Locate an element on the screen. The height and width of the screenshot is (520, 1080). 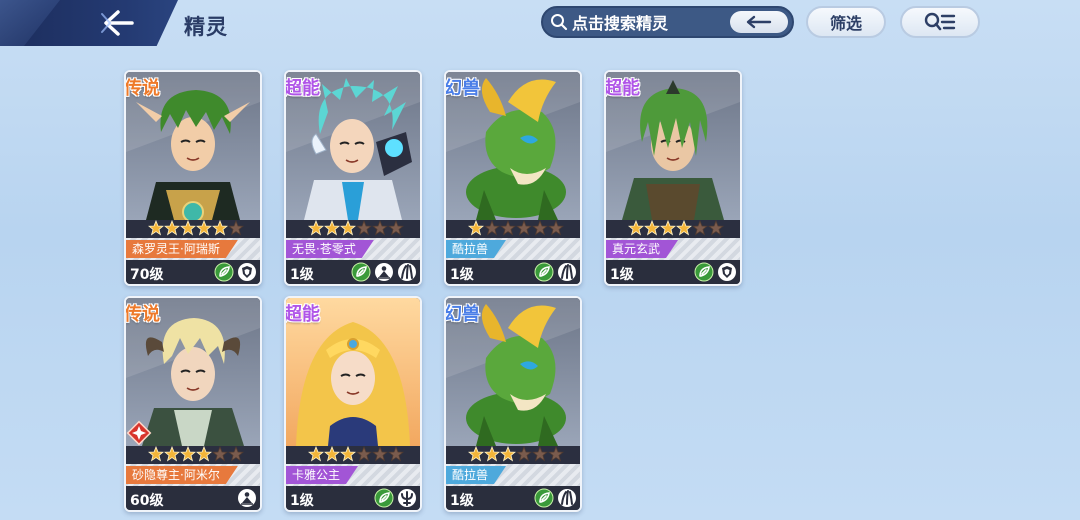
card-footer: 70级 is located at coordinates (193, 272).